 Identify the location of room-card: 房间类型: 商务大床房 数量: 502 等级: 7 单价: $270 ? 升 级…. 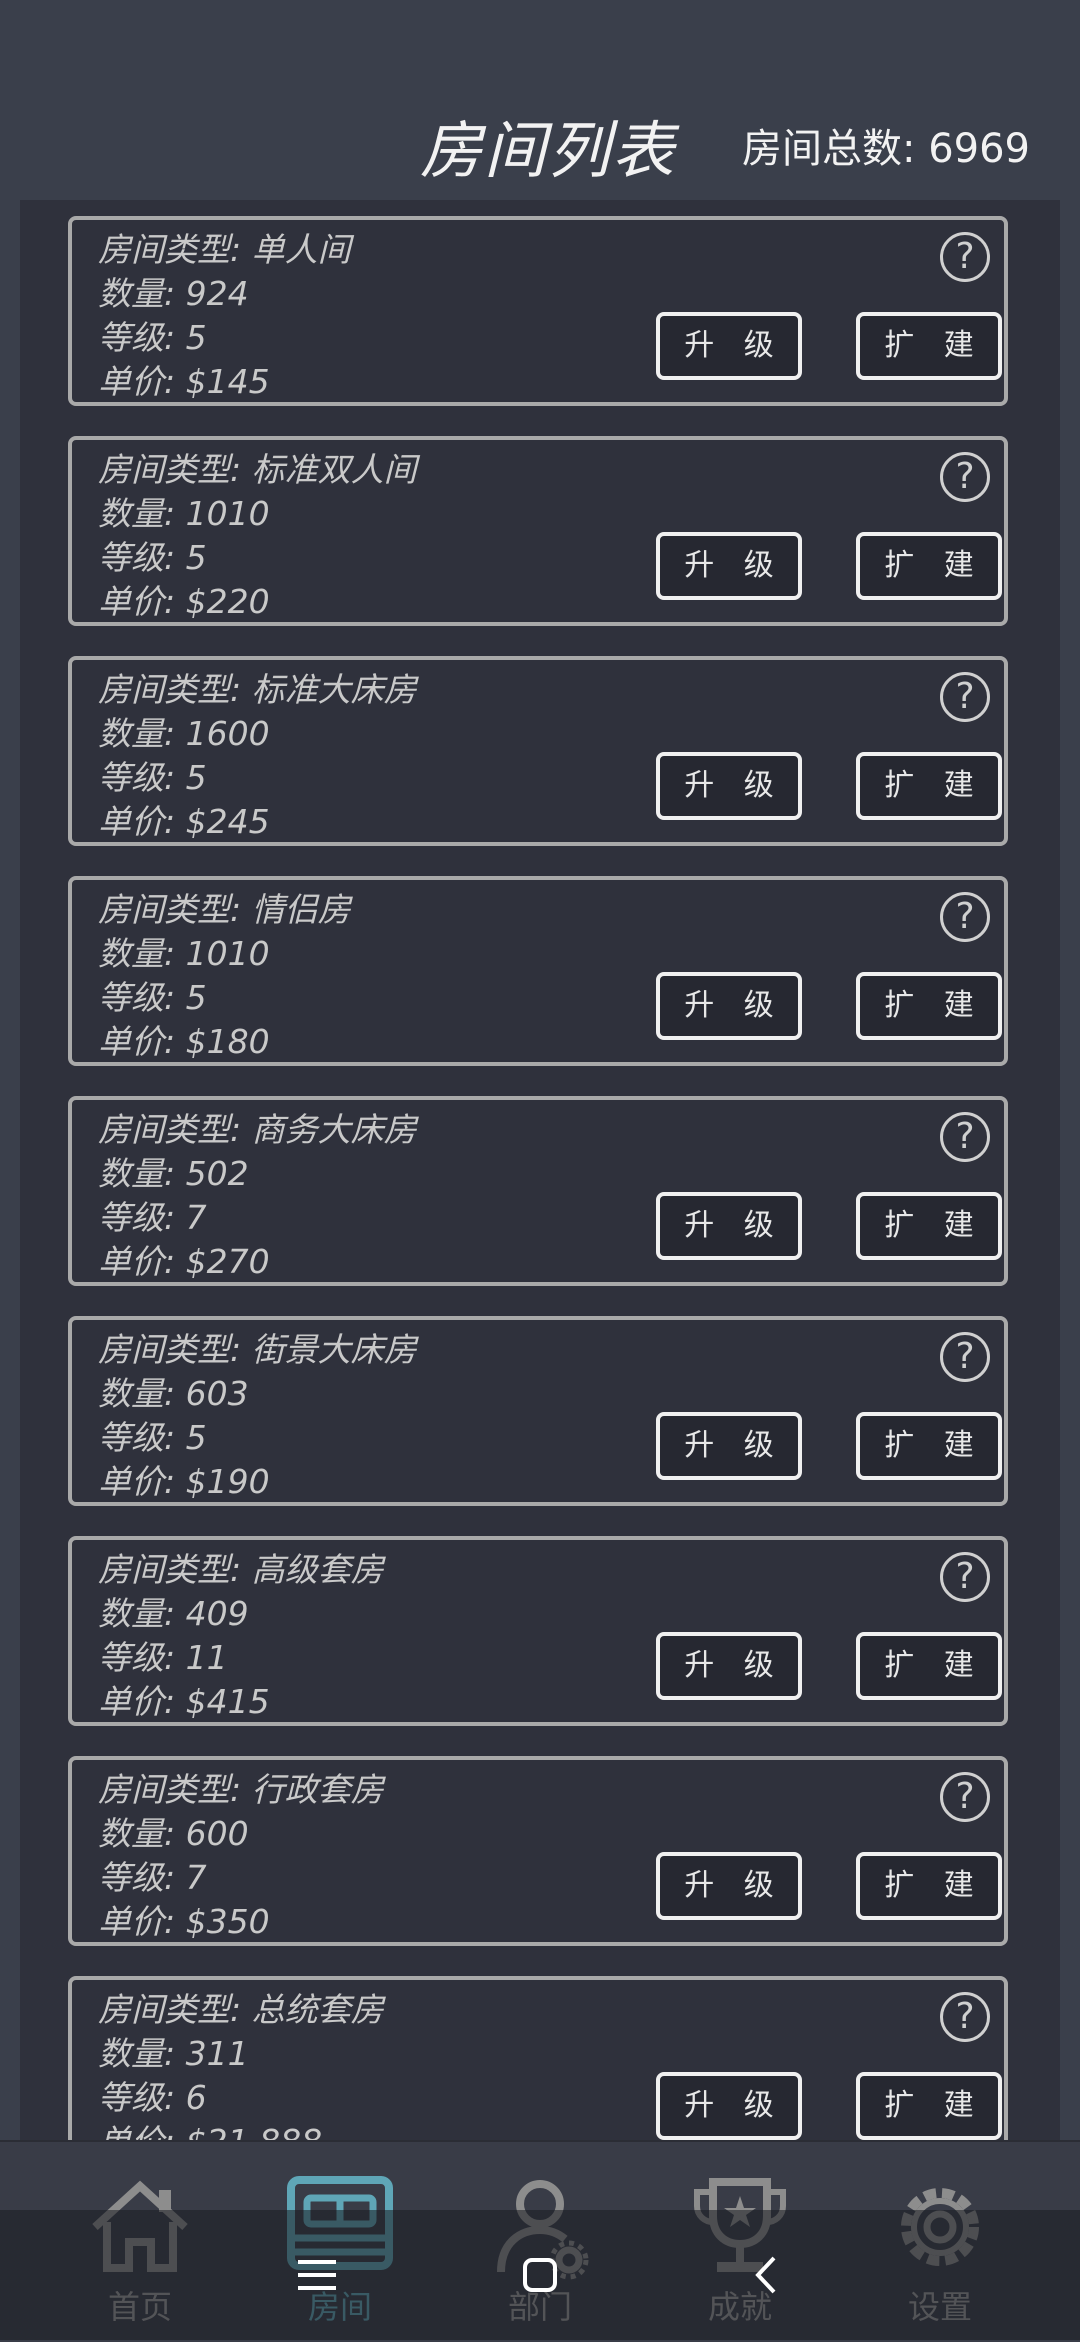
(538, 1191).